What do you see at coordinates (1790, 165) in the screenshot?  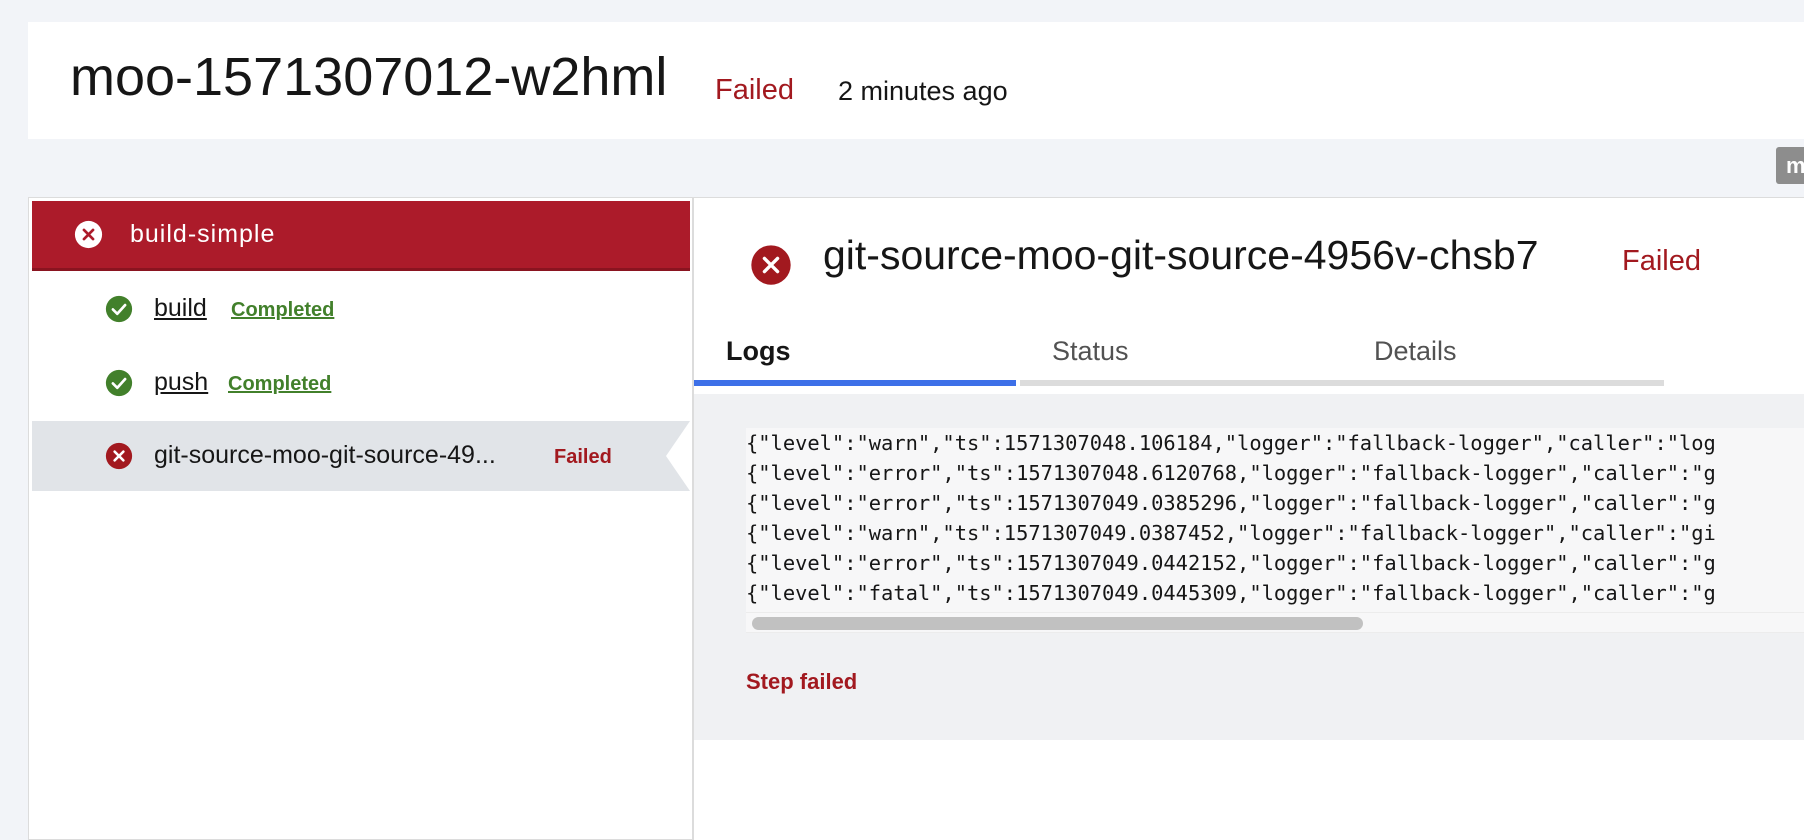 I see `corner-chip: m` at bounding box center [1790, 165].